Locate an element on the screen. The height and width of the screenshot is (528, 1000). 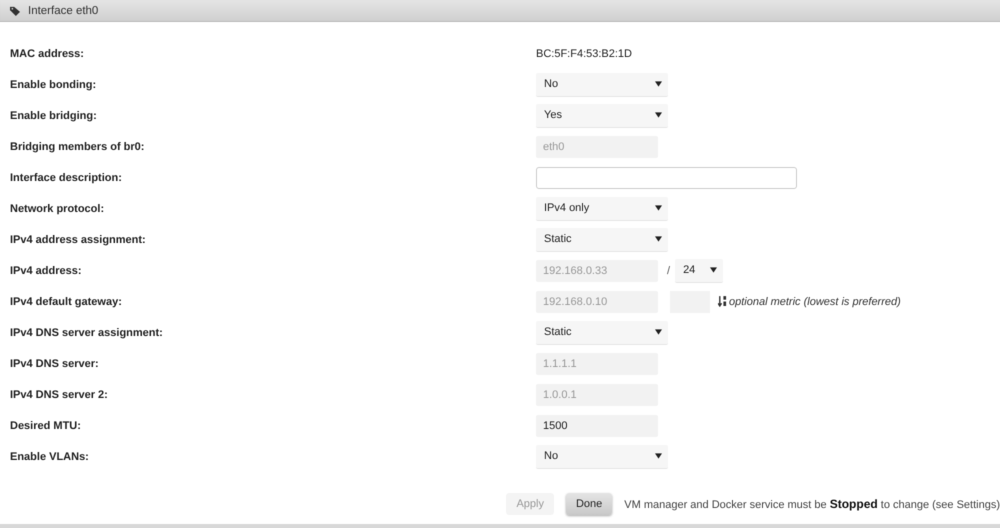
field-label: IPv4 default gateway: is located at coordinates (66, 302).